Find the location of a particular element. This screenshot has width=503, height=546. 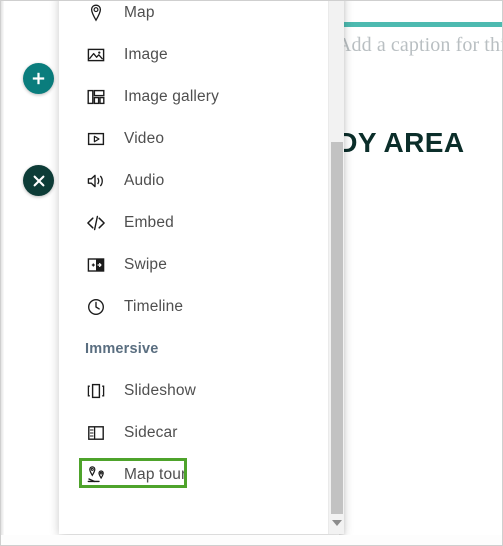

menu-item-label: Video is located at coordinates (144, 138).